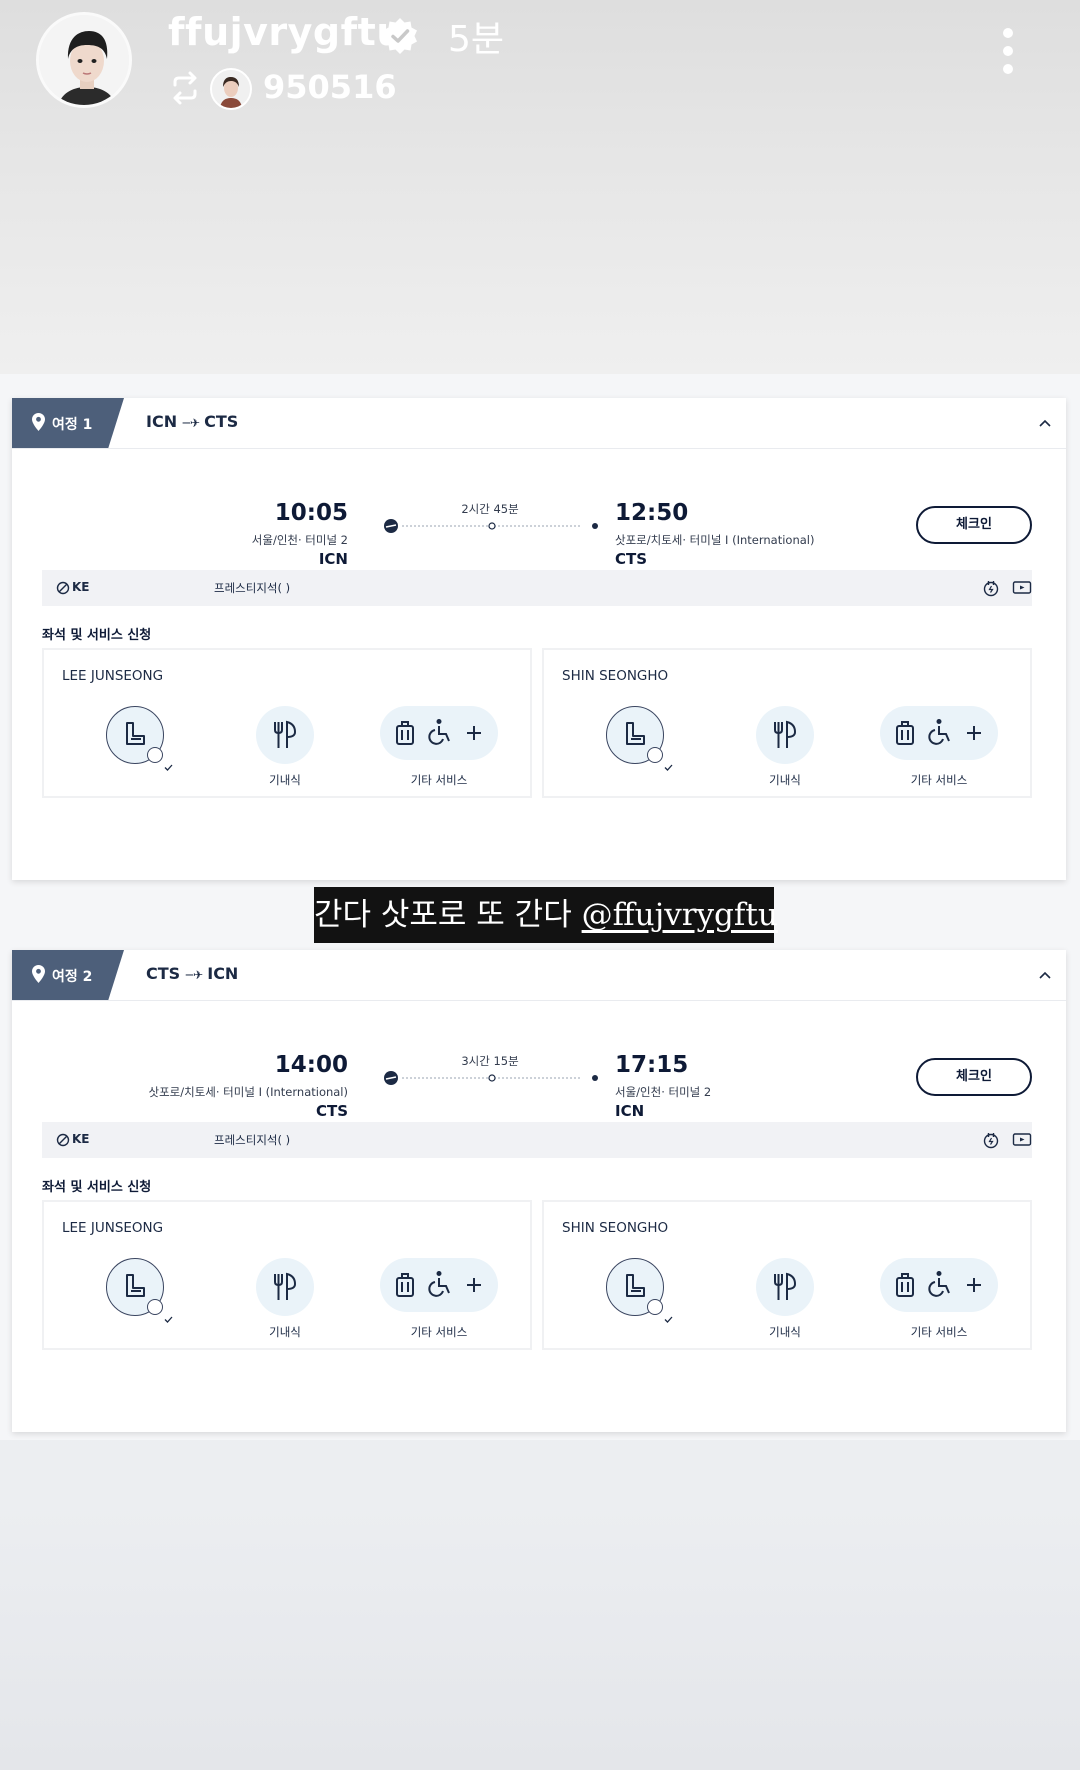 The height and width of the screenshot is (1770, 1080). I want to click on arrival-terminal: 서울/인천· 터미널 2, so click(663, 1092).